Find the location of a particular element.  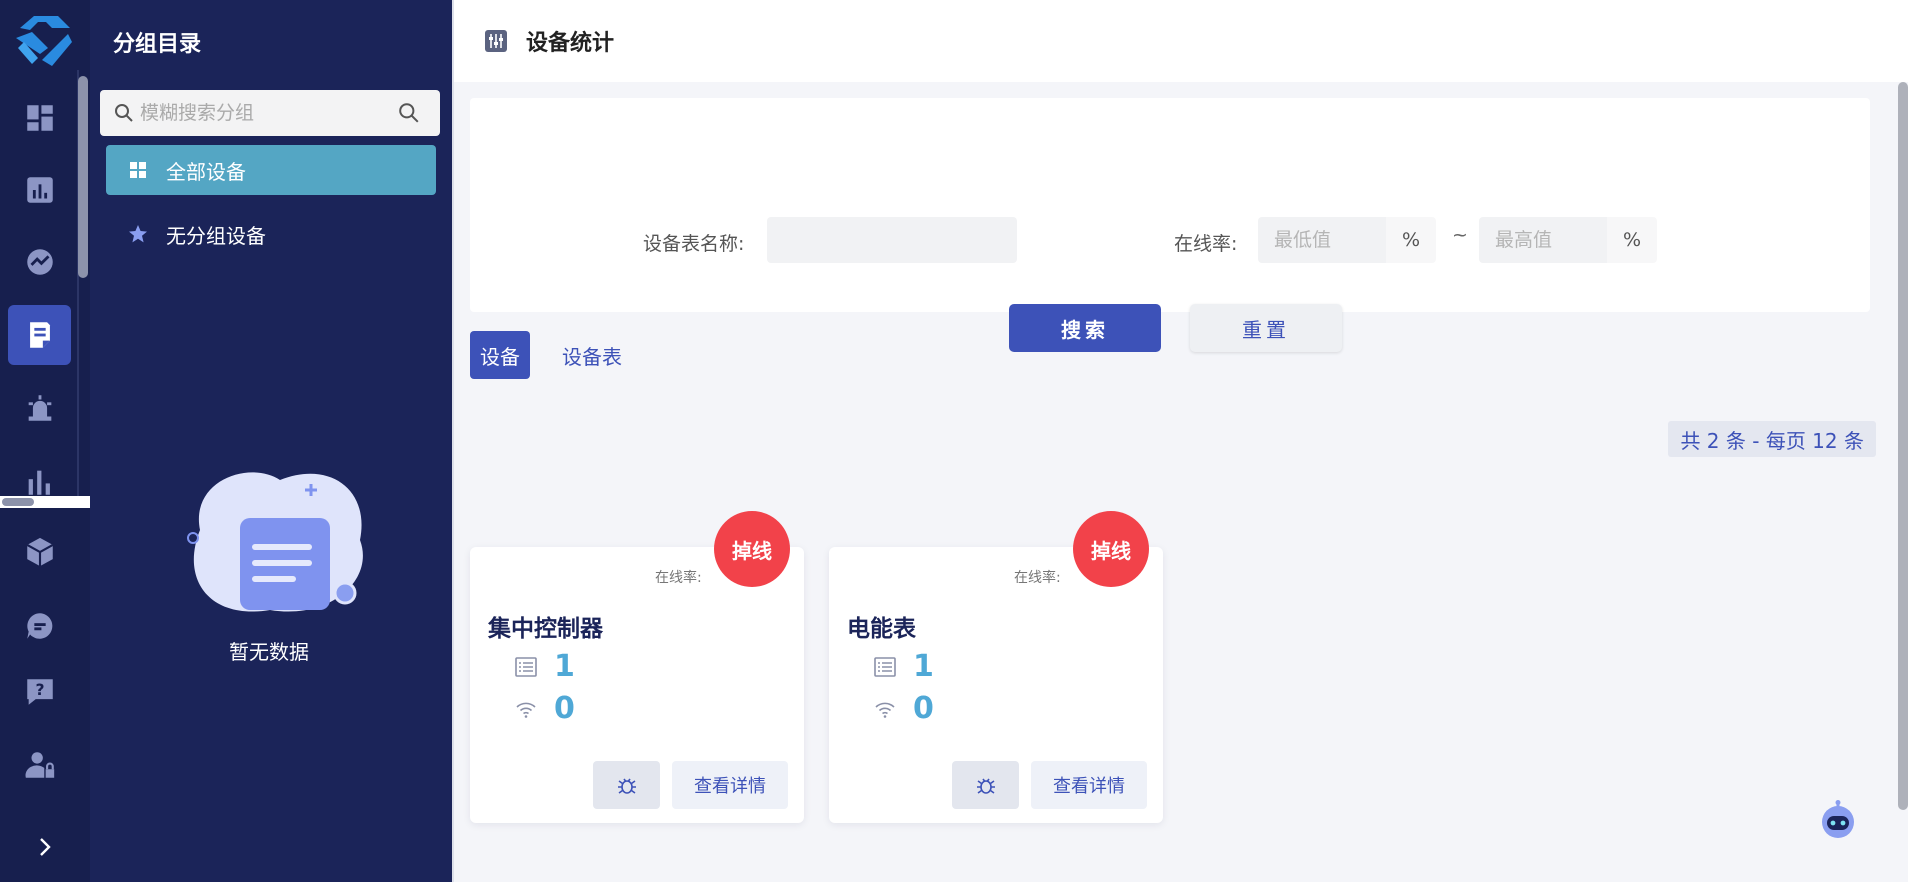

dashboard-icon is located at coordinates (39, 118).